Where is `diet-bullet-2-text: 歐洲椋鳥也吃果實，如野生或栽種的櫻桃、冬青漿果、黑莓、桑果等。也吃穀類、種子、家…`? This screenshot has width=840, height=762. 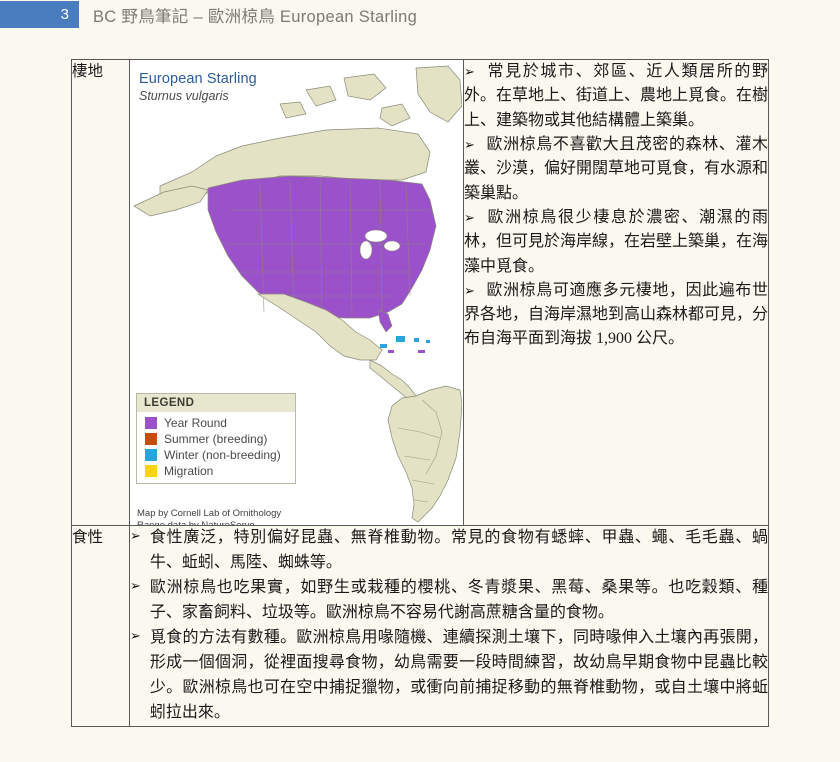 diet-bullet-2-text: 歐洲椋鳥也吃果實，如野生或栽種的櫻桃、冬青漿果、黑莓、桑果等。也吃穀類、種子、家… is located at coordinates (458, 599).